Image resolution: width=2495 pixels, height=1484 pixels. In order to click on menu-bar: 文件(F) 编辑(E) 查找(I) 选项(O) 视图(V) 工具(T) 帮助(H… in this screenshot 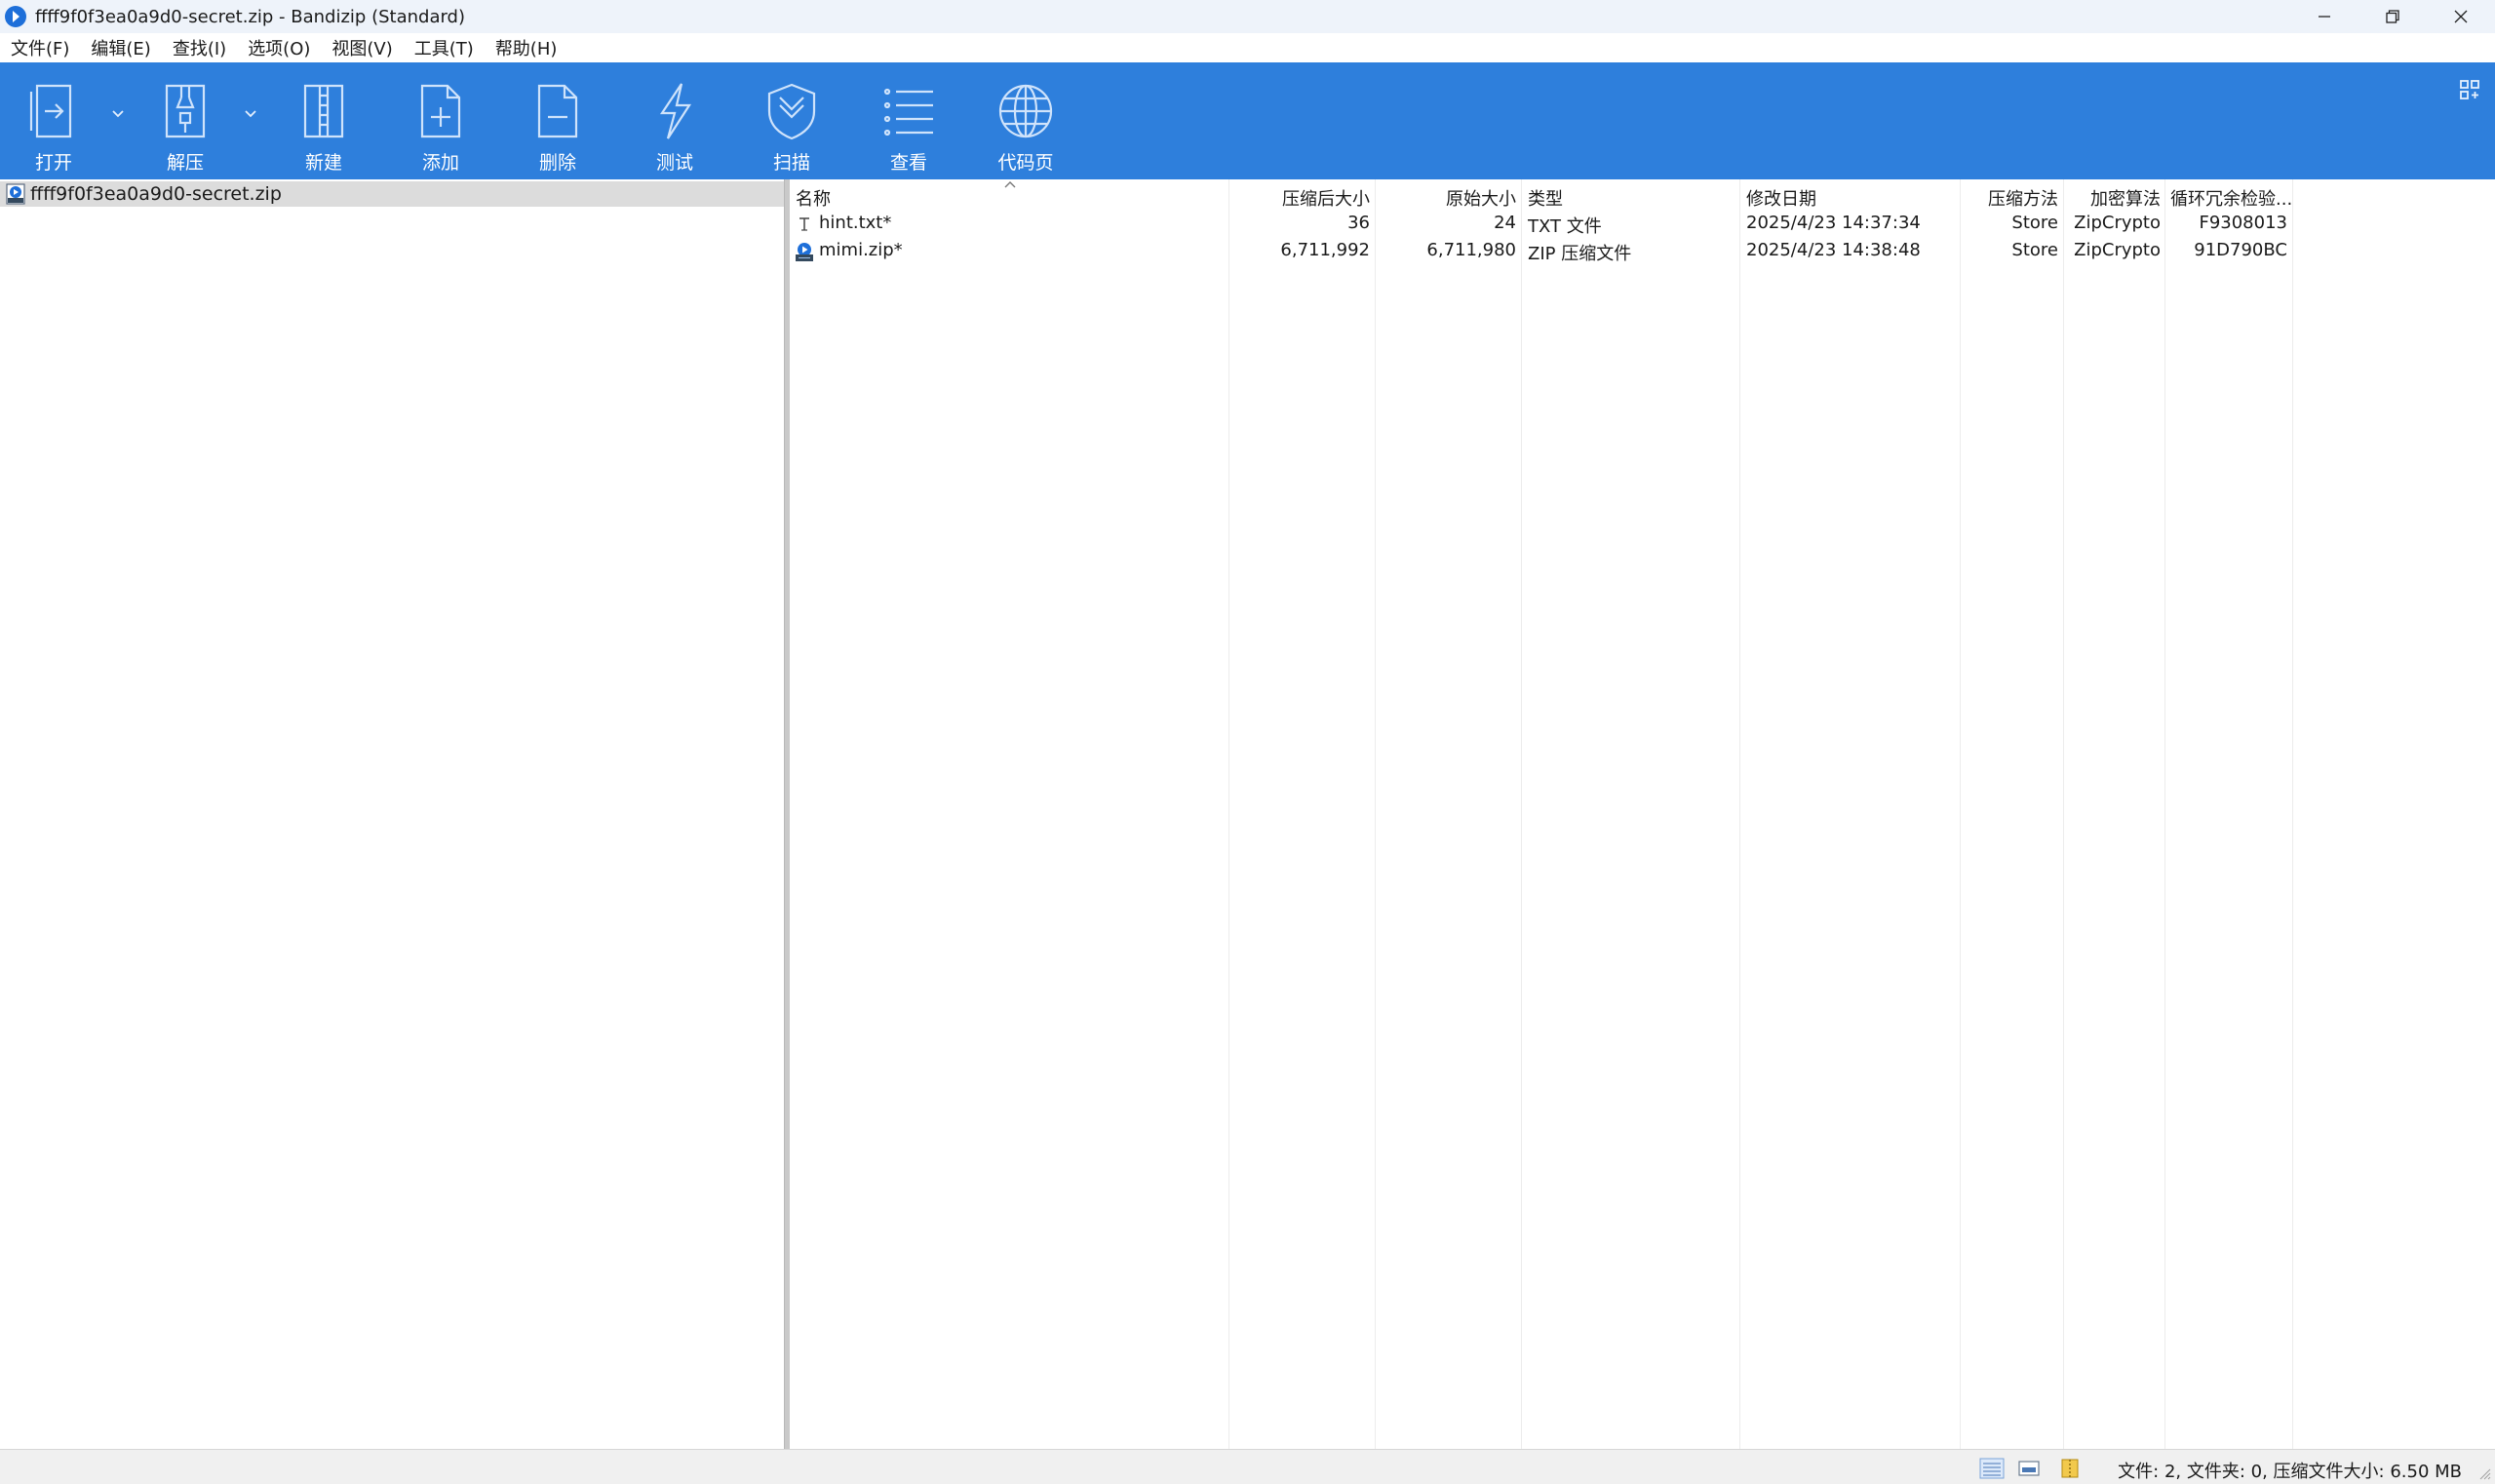, I will do `click(1247, 47)`.